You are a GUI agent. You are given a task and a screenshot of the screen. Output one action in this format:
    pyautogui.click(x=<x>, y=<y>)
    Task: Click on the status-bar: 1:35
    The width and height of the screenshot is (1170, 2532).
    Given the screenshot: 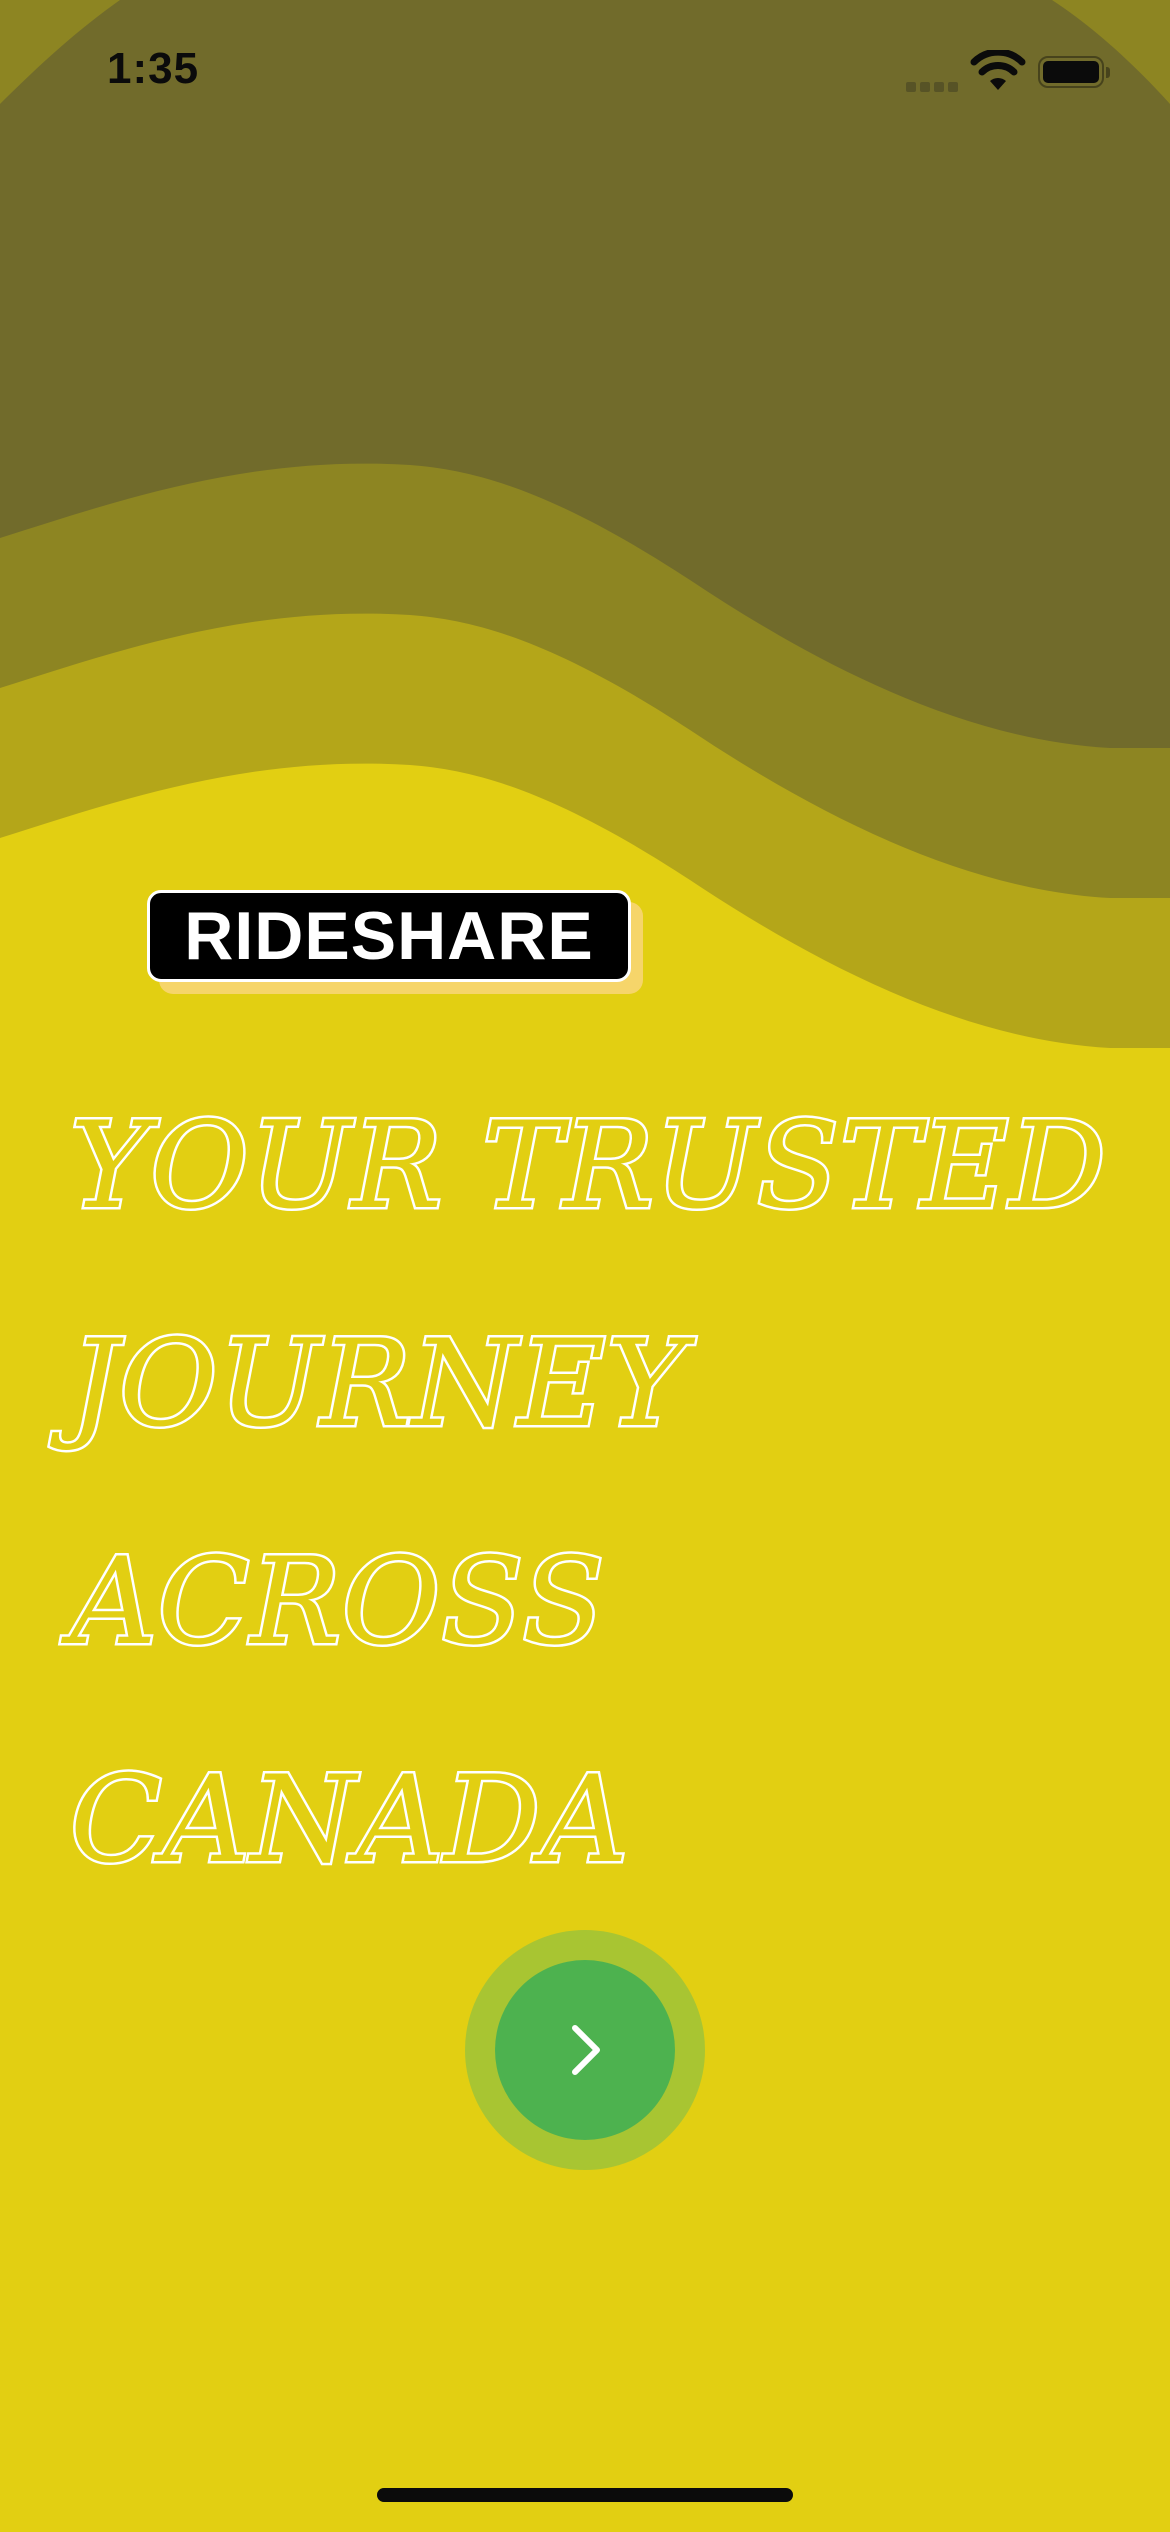 What is the action you would take?
    pyautogui.click(x=585, y=75)
    